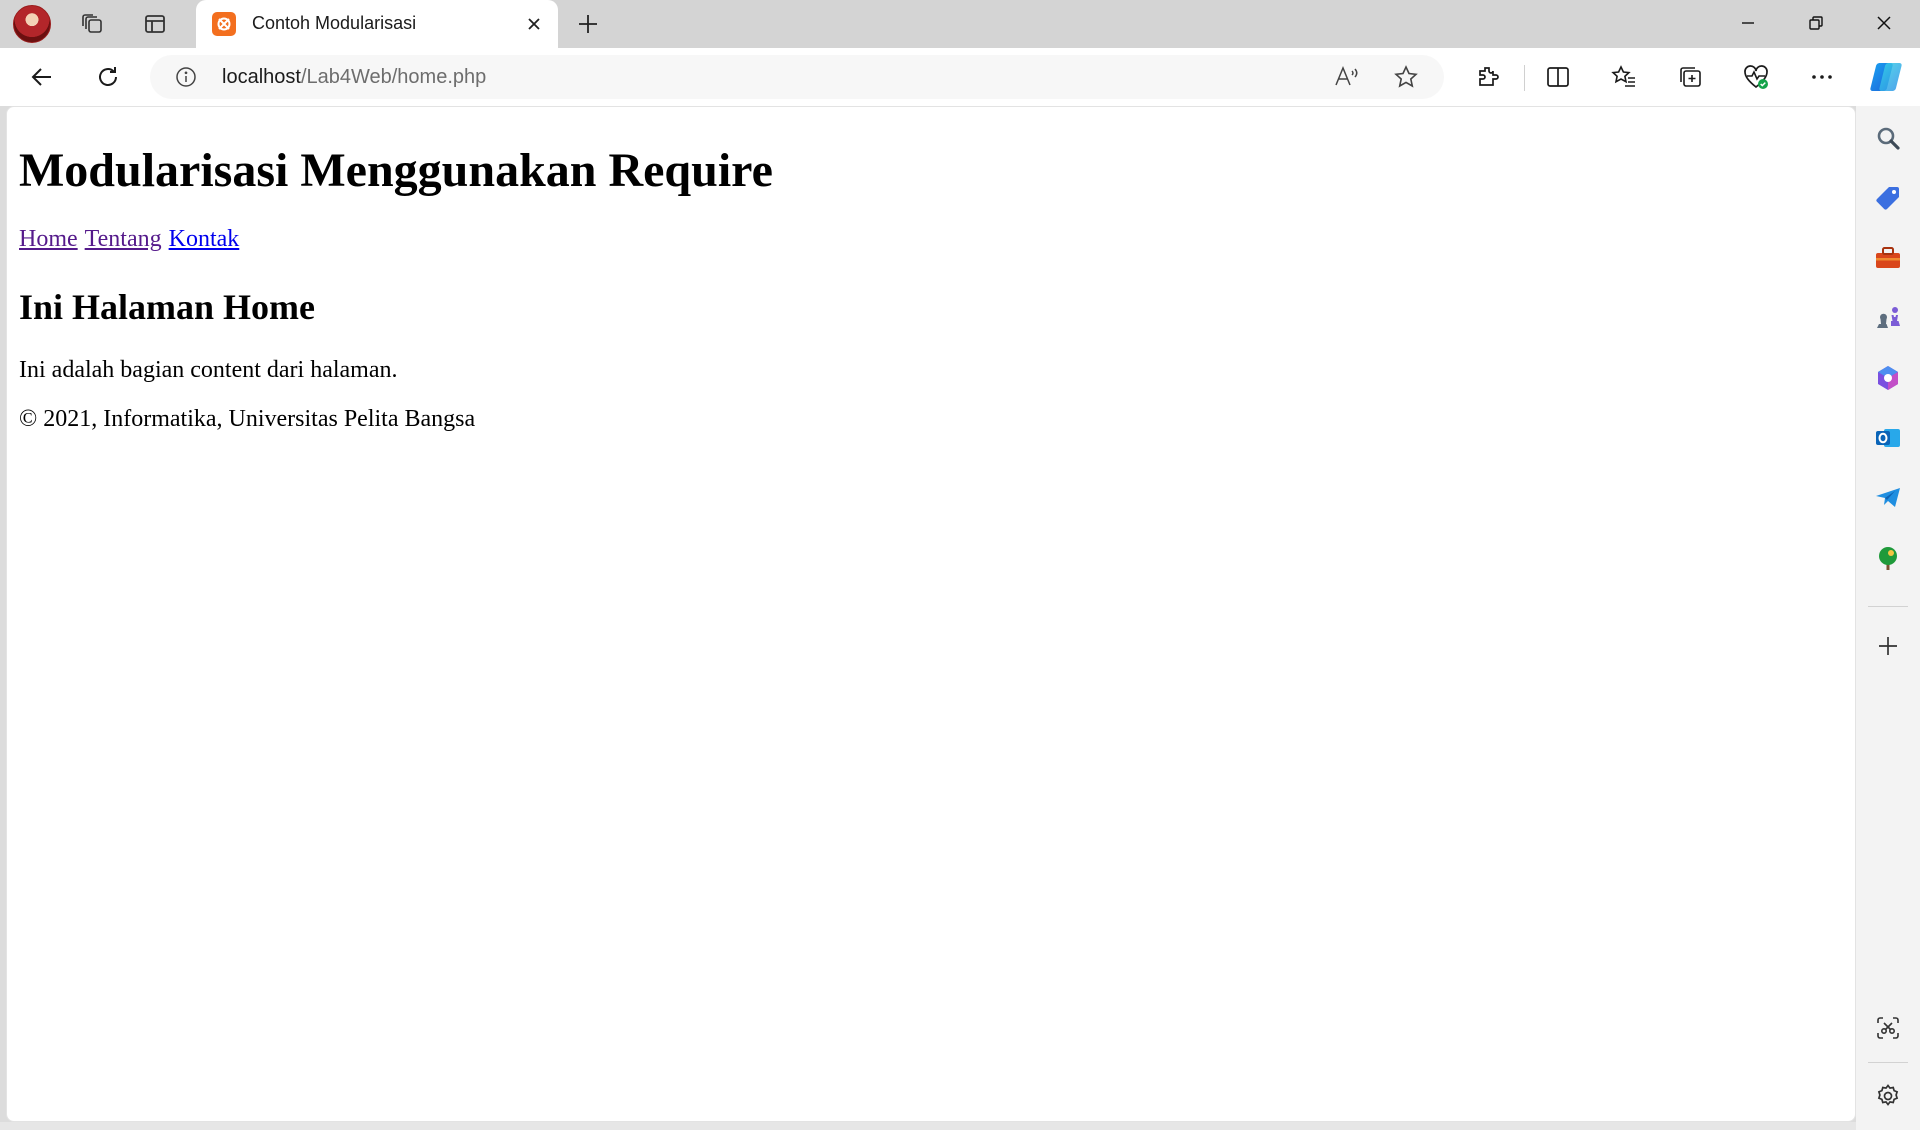 The height and width of the screenshot is (1130, 1920). I want to click on split-screen-button, so click(1558, 77).